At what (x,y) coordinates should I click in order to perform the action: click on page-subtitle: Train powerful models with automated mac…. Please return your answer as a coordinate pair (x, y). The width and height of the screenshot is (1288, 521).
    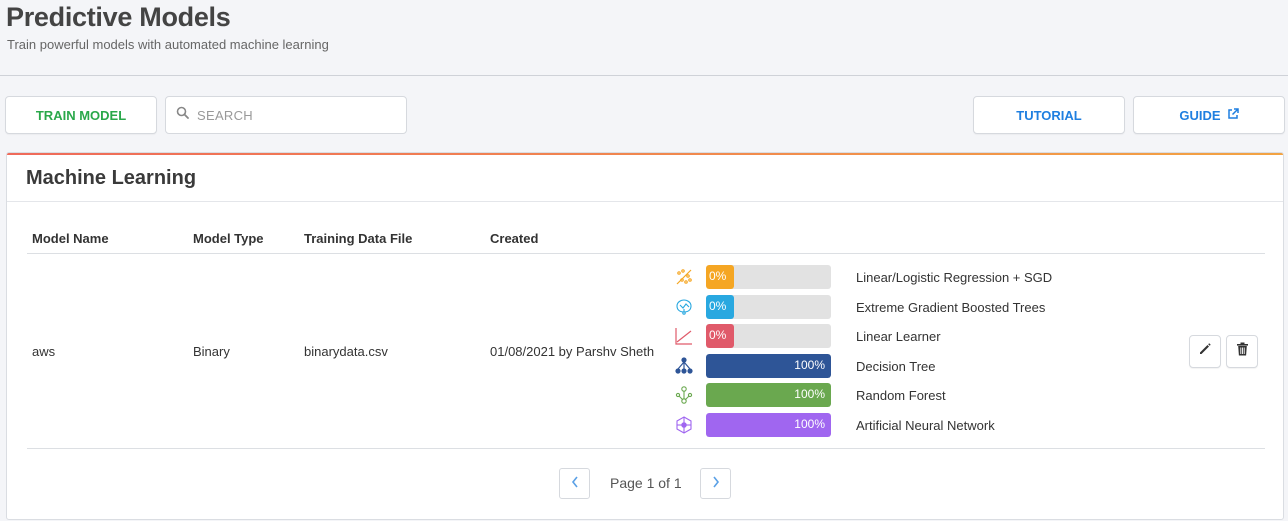
    Looking at the image, I should click on (168, 44).